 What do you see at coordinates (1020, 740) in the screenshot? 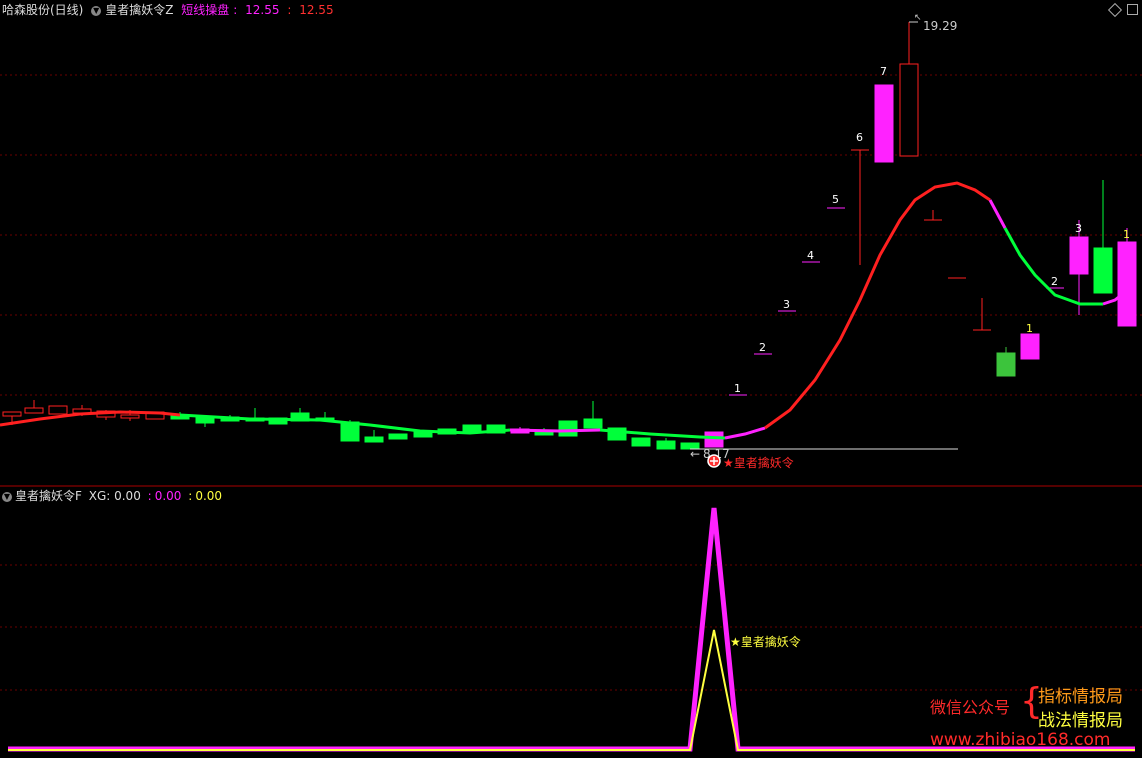
I see `watermark-url: www.zhibiao168.com` at bounding box center [1020, 740].